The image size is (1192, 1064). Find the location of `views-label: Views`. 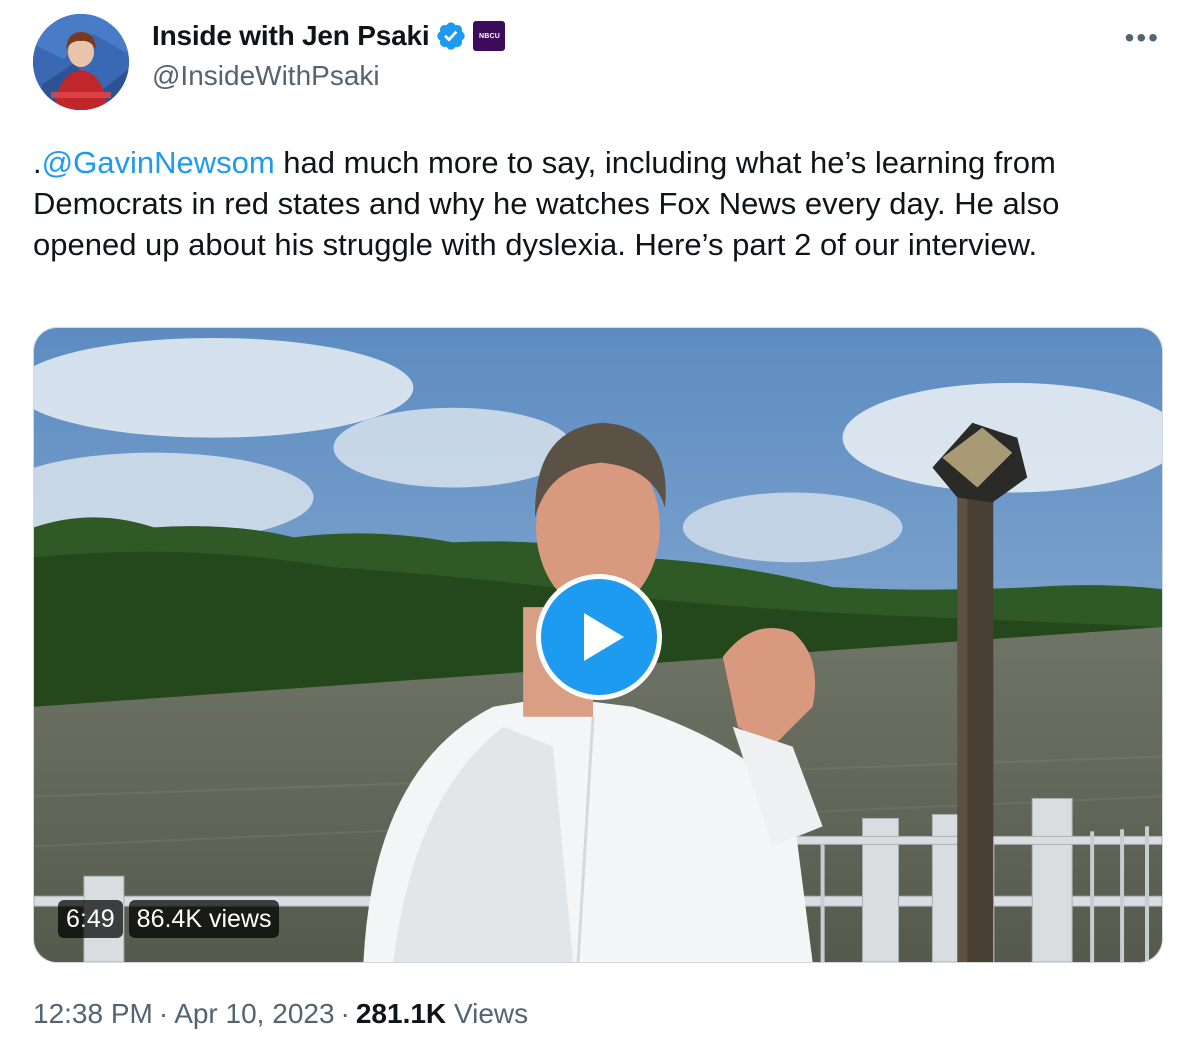

views-label: Views is located at coordinates (491, 1013).